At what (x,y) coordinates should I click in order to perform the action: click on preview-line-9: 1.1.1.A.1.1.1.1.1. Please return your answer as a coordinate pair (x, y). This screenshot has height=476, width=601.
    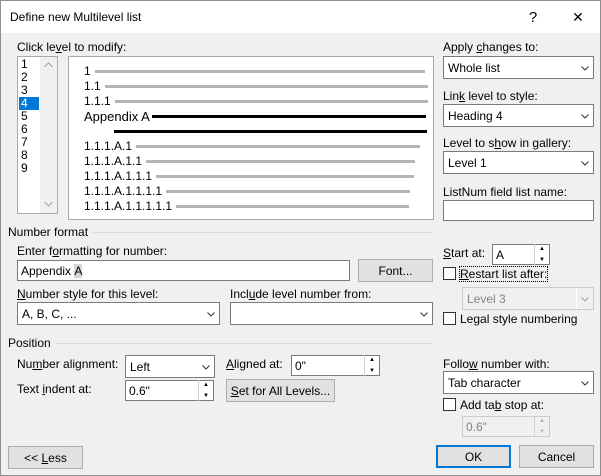
    Looking at the image, I should click on (247, 206).